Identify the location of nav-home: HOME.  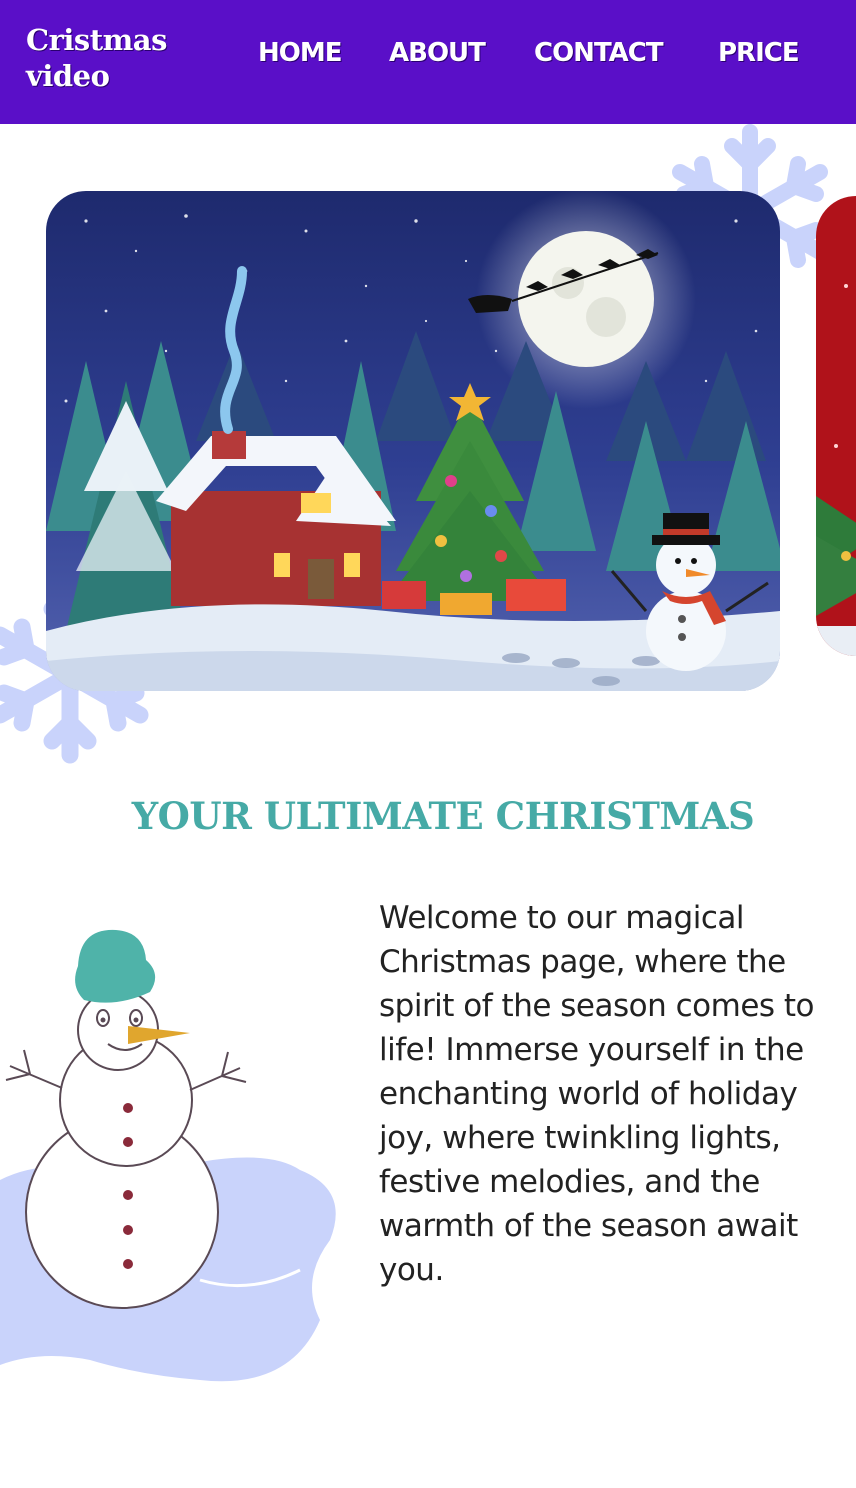
(300, 53).